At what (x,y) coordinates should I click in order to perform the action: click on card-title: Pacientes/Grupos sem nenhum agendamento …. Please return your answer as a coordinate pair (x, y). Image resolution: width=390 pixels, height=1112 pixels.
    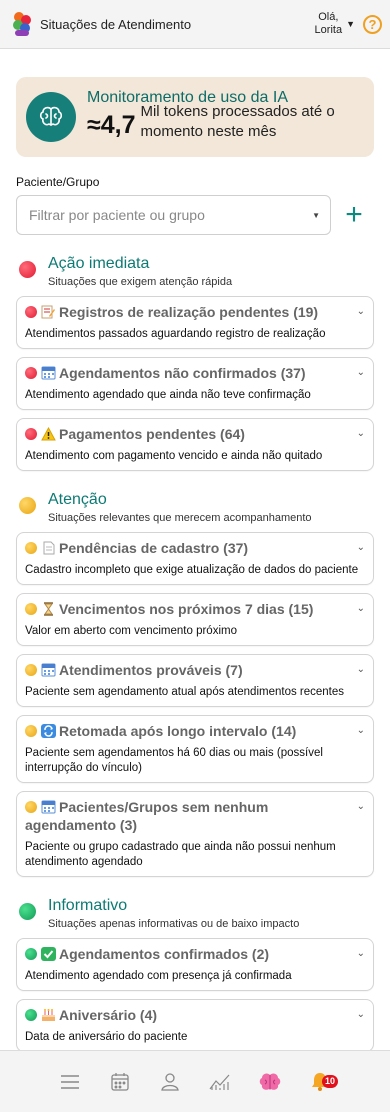
    Looking at the image, I should click on (147, 816).